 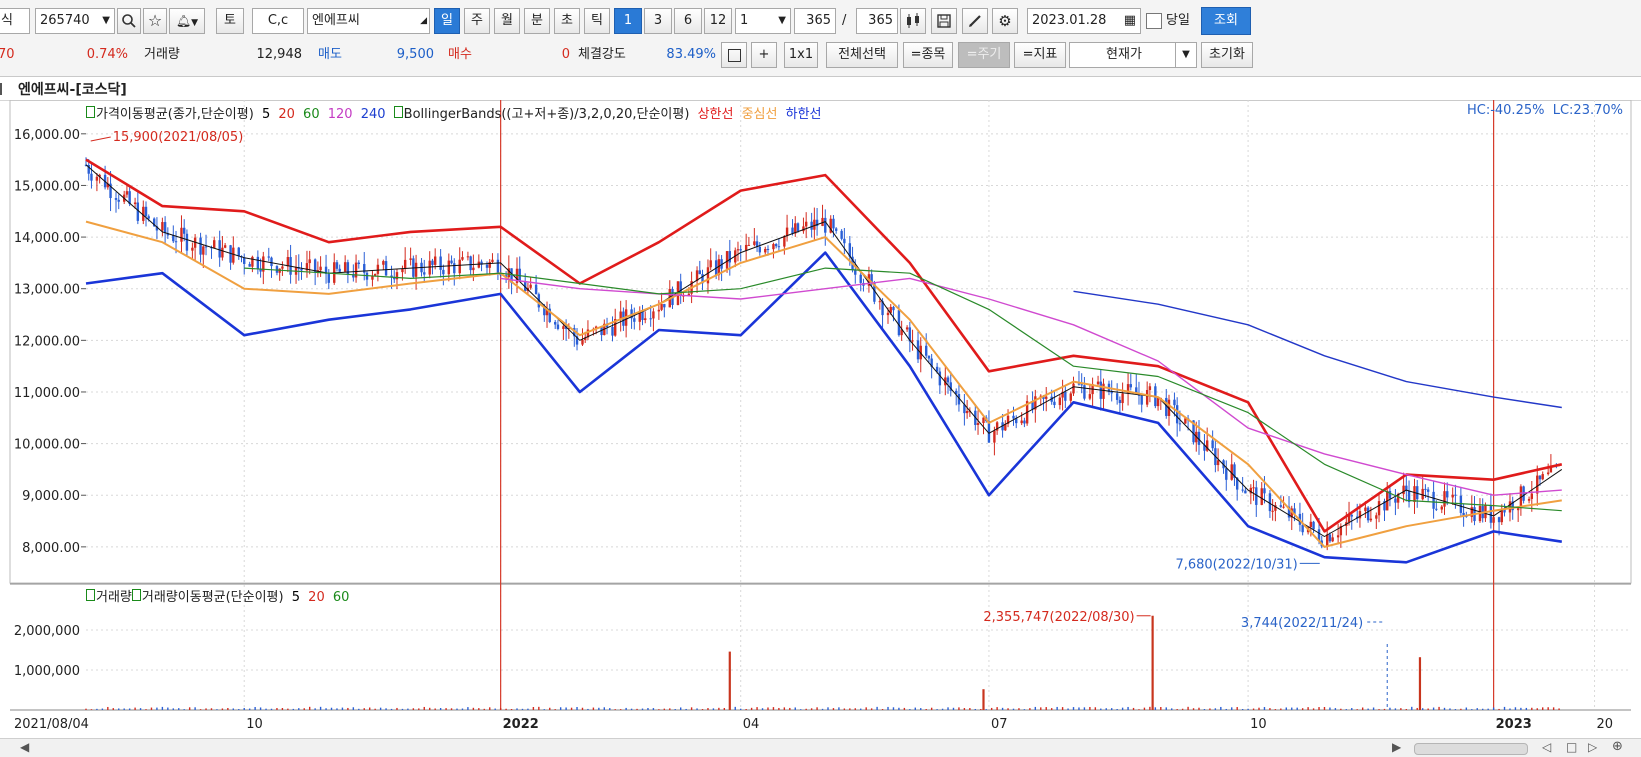 What do you see at coordinates (1130, 21) in the screenshot?
I see `calendar-icon: ▦` at bounding box center [1130, 21].